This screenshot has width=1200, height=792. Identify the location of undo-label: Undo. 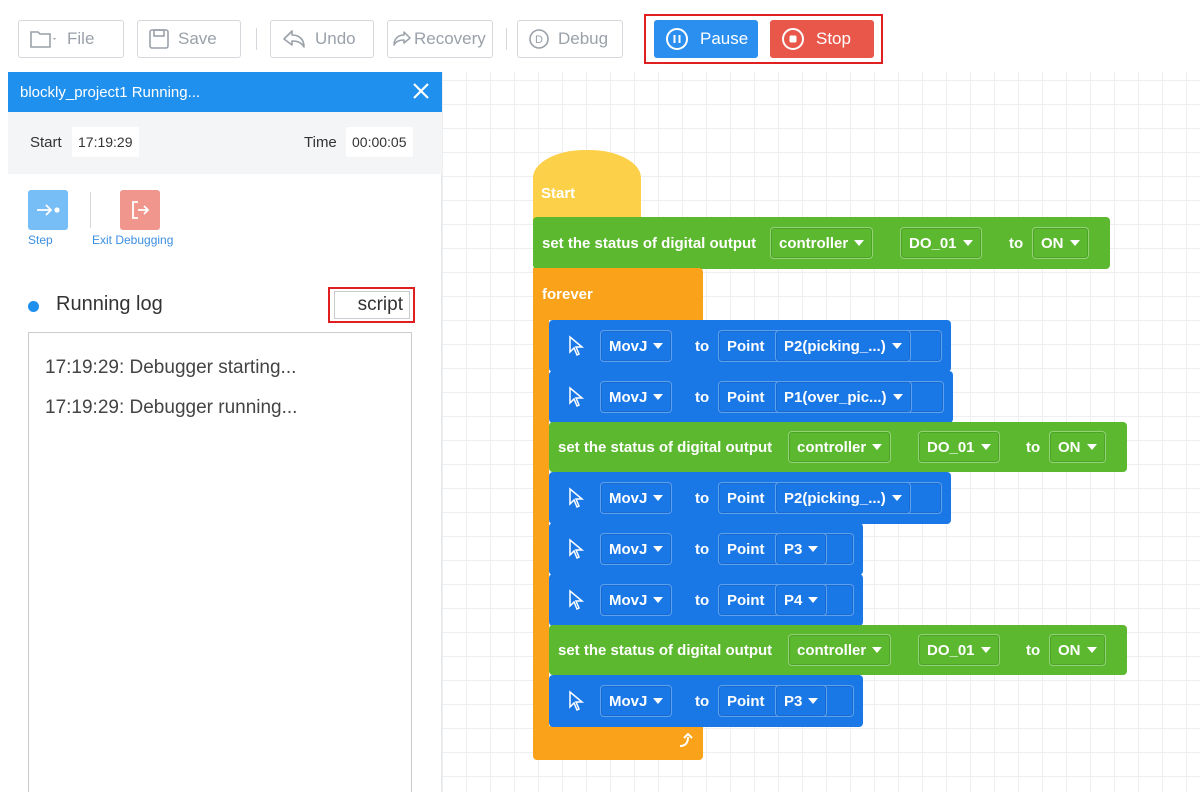
(335, 38).